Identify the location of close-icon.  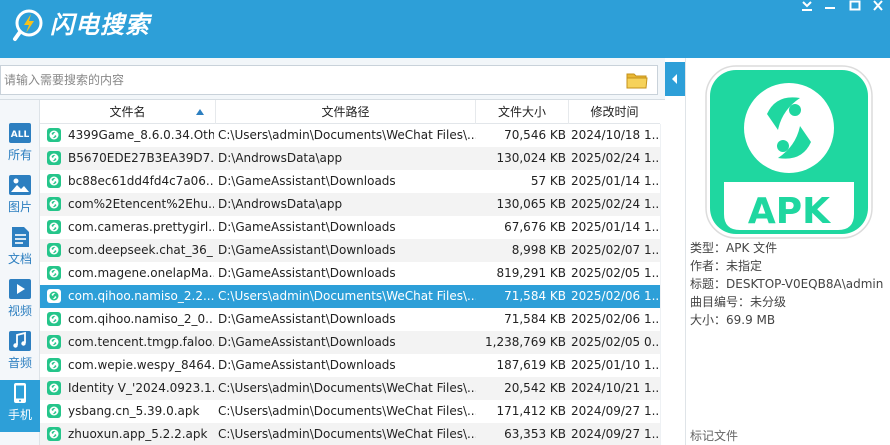
(878, 5).